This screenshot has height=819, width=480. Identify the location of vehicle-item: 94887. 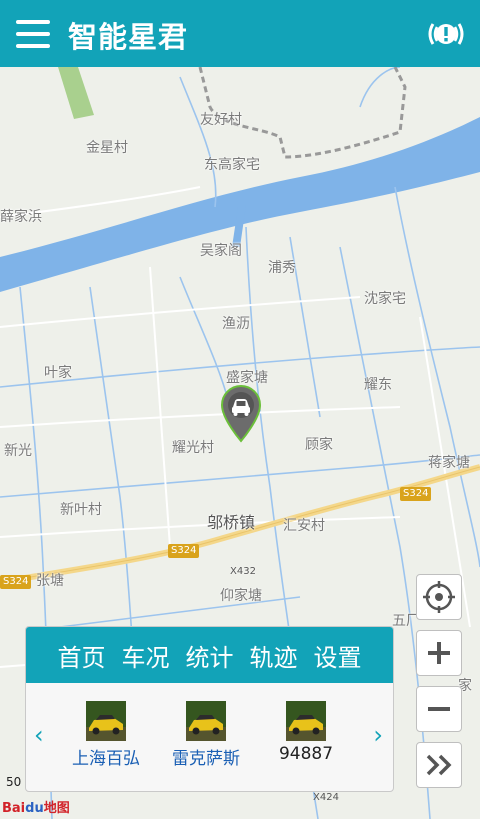
(306, 732).